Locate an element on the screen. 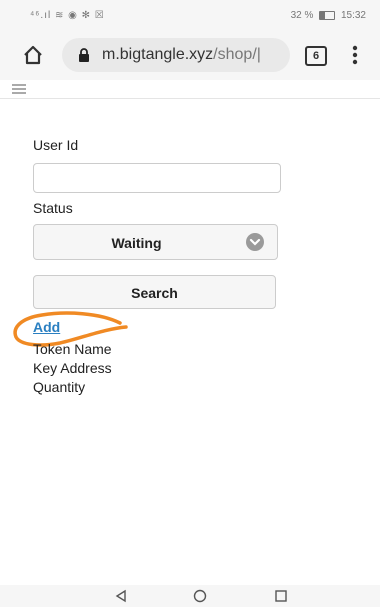 The height and width of the screenshot is (607, 380). recents-square-icon is located at coordinates (281, 596).